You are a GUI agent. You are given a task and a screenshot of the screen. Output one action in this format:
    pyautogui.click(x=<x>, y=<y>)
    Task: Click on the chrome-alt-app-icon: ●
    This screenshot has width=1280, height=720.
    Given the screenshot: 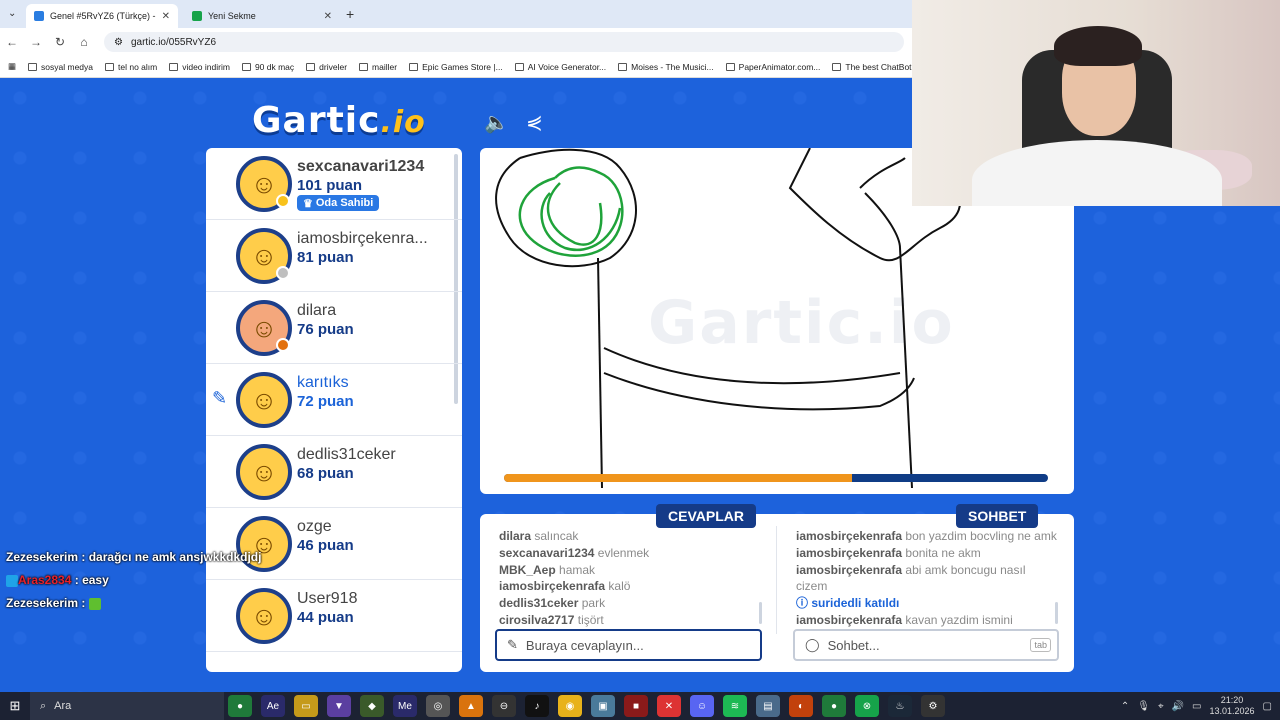 What is the action you would take?
    pyautogui.click(x=834, y=706)
    